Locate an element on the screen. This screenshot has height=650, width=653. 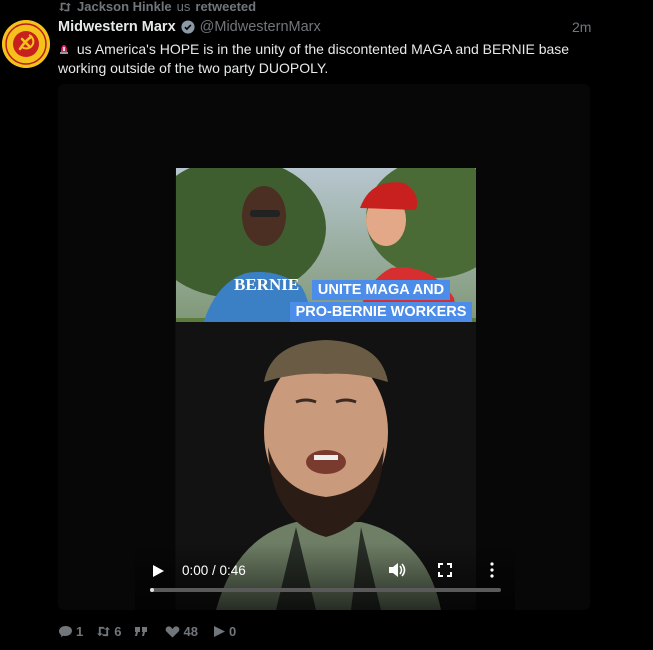
views-count: 0 is located at coordinates (232, 631).